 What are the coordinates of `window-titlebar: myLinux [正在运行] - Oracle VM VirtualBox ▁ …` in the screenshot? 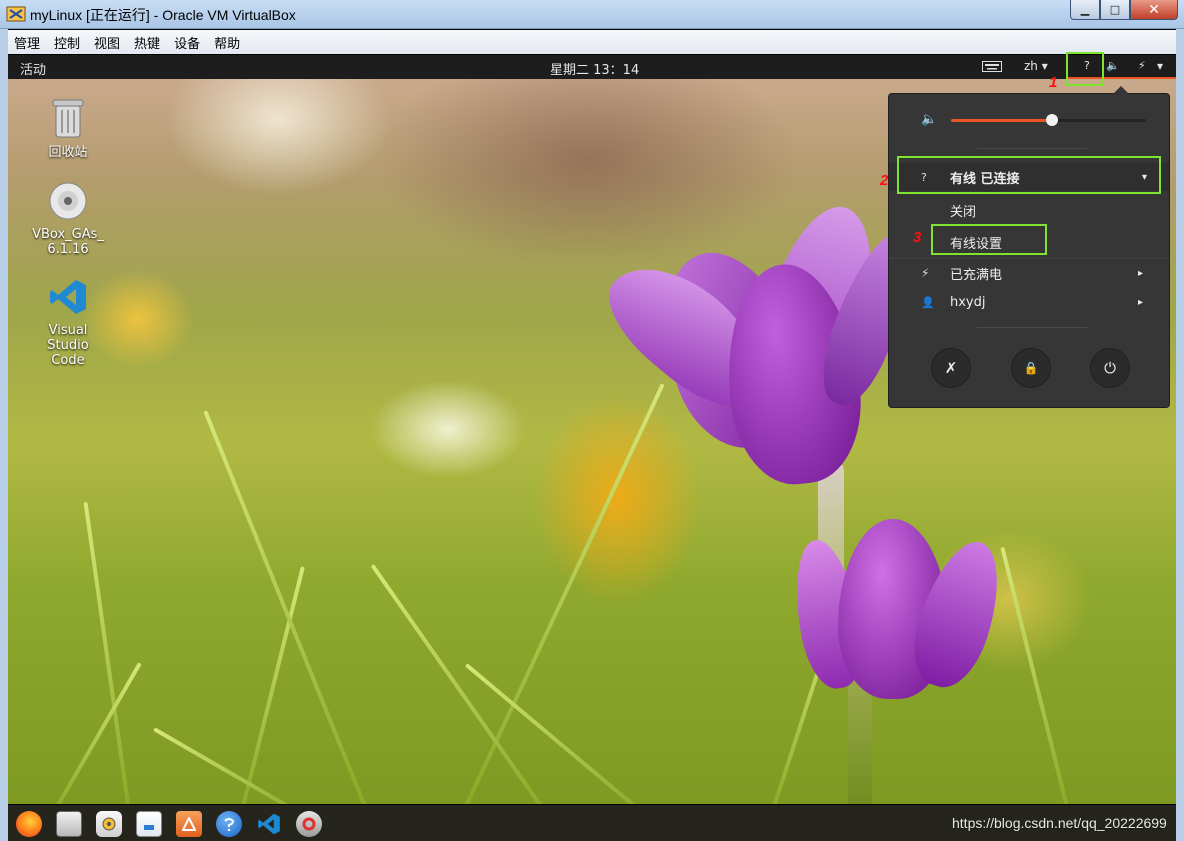 It's located at (592, 14).